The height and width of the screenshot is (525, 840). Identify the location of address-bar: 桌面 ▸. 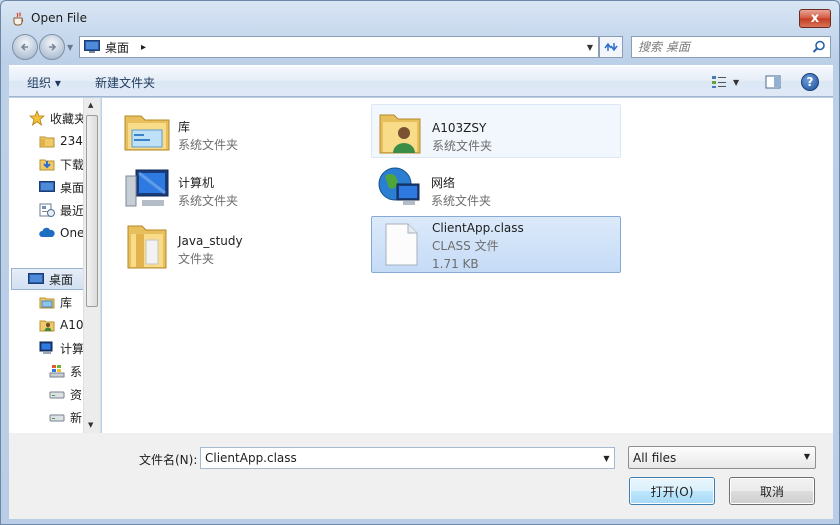
(339, 47).